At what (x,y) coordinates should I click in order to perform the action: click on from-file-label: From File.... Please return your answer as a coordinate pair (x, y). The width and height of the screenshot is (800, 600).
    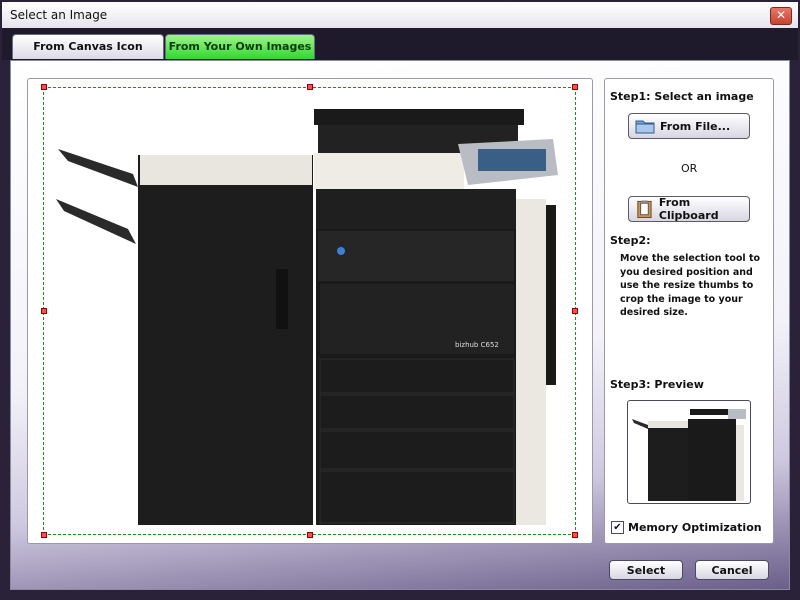
    Looking at the image, I should click on (695, 126).